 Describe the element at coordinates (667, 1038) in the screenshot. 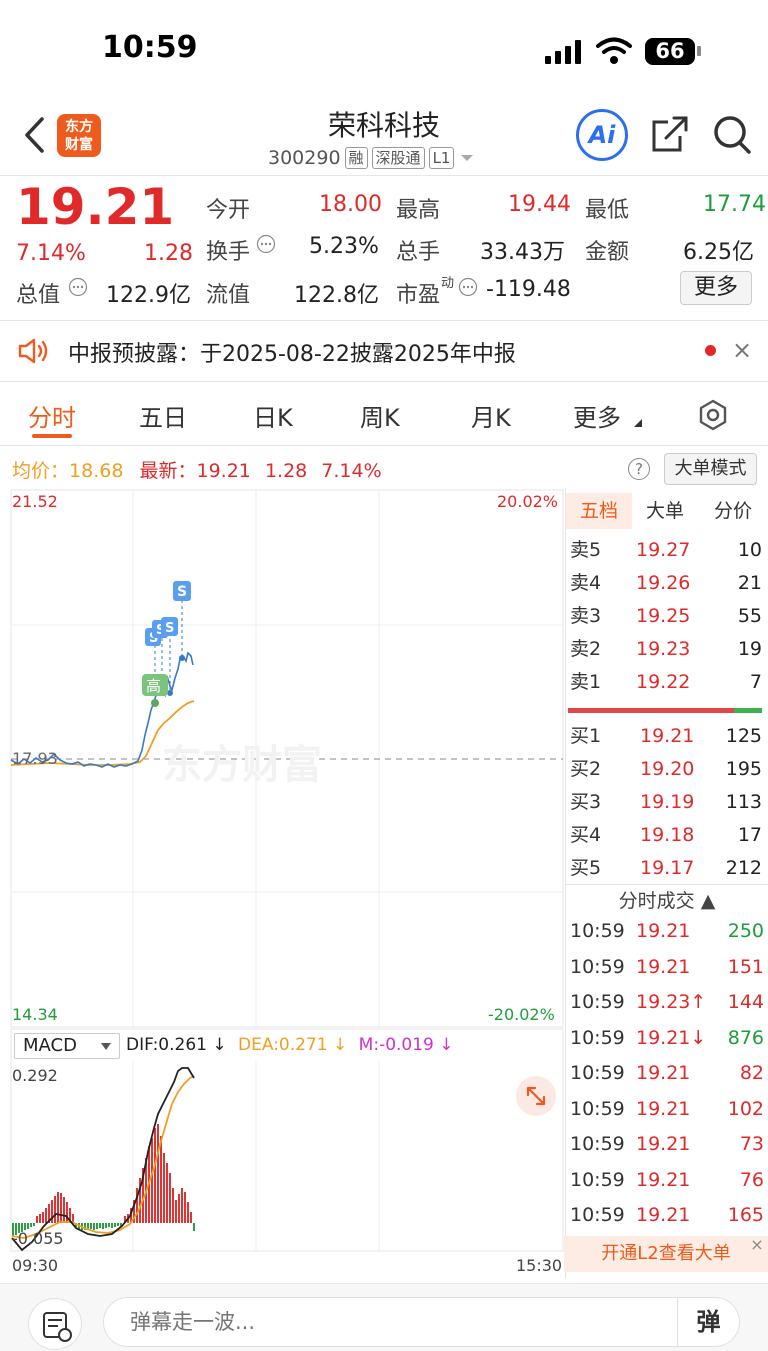

I see `trade-row: 10:59 19.21↓ 876` at that location.